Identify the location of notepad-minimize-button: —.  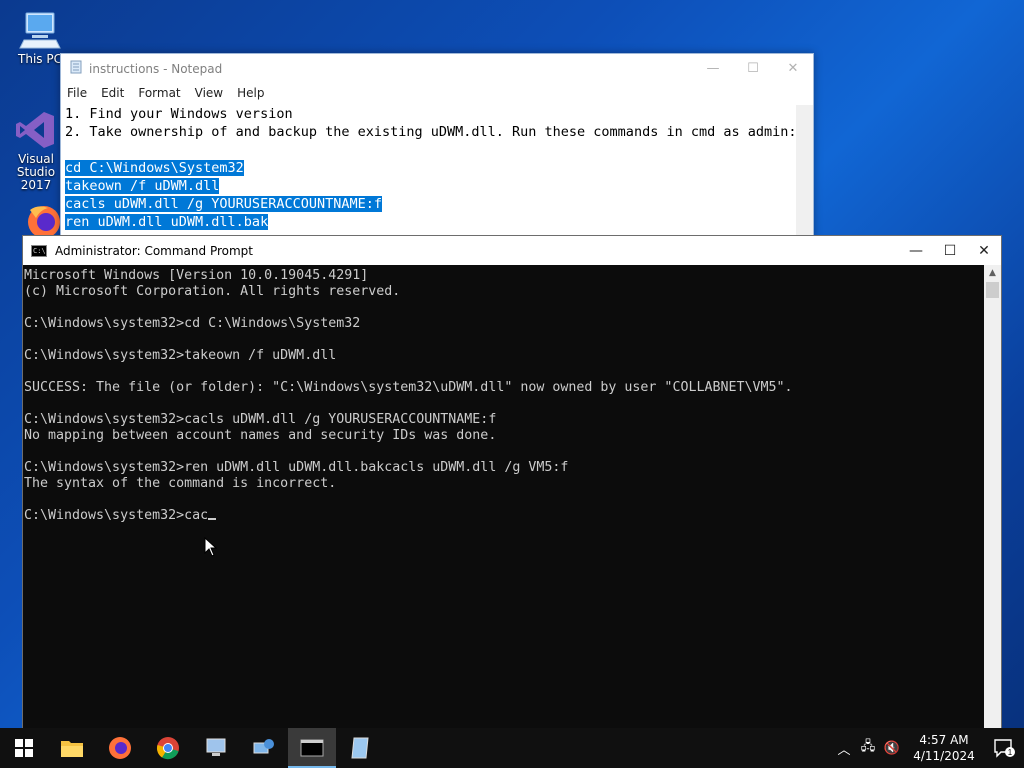
(713, 68).